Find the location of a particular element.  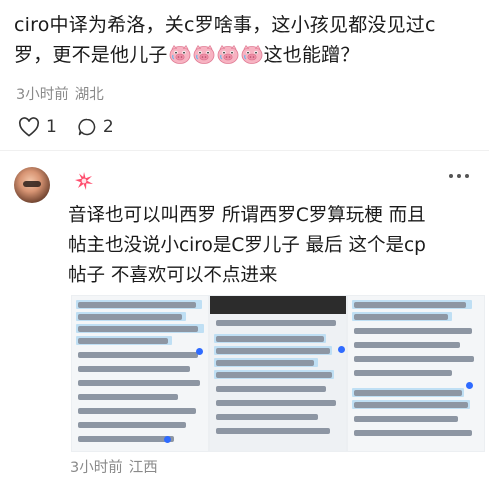

image-topbar is located at coordinates (278, 305).